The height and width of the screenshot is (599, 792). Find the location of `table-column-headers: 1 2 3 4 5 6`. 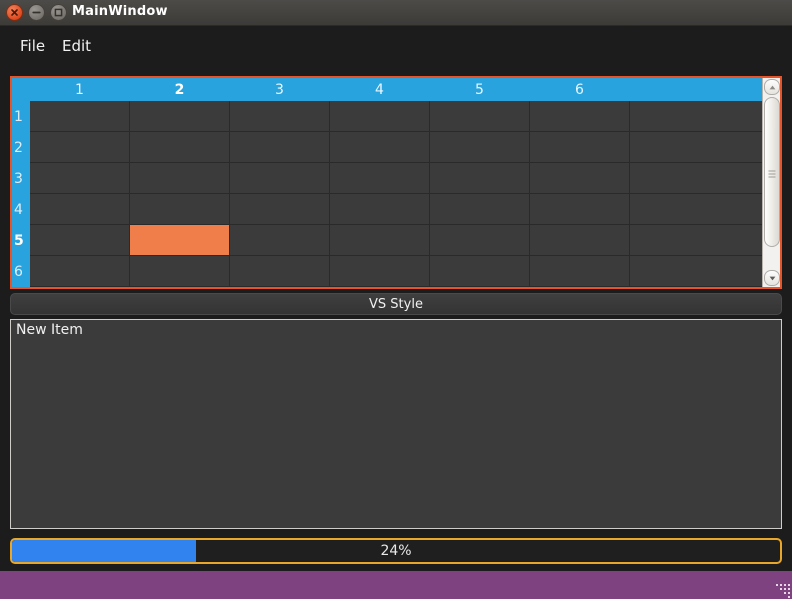

table-column-headers: 1 2 3 4 5 6 is located at coordinates (396, 89).